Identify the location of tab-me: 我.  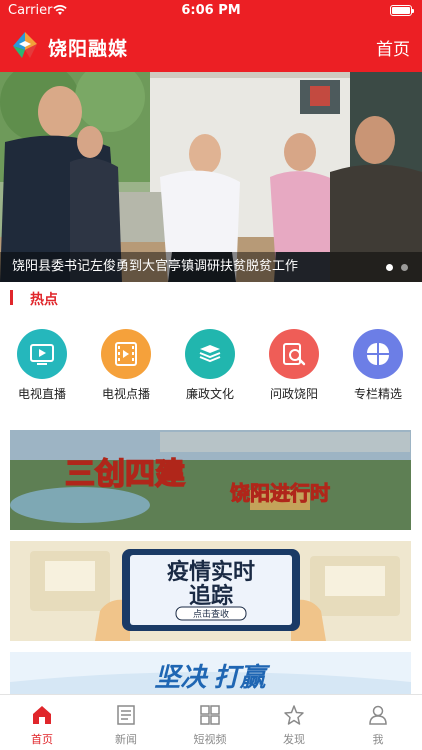
(378, 722).